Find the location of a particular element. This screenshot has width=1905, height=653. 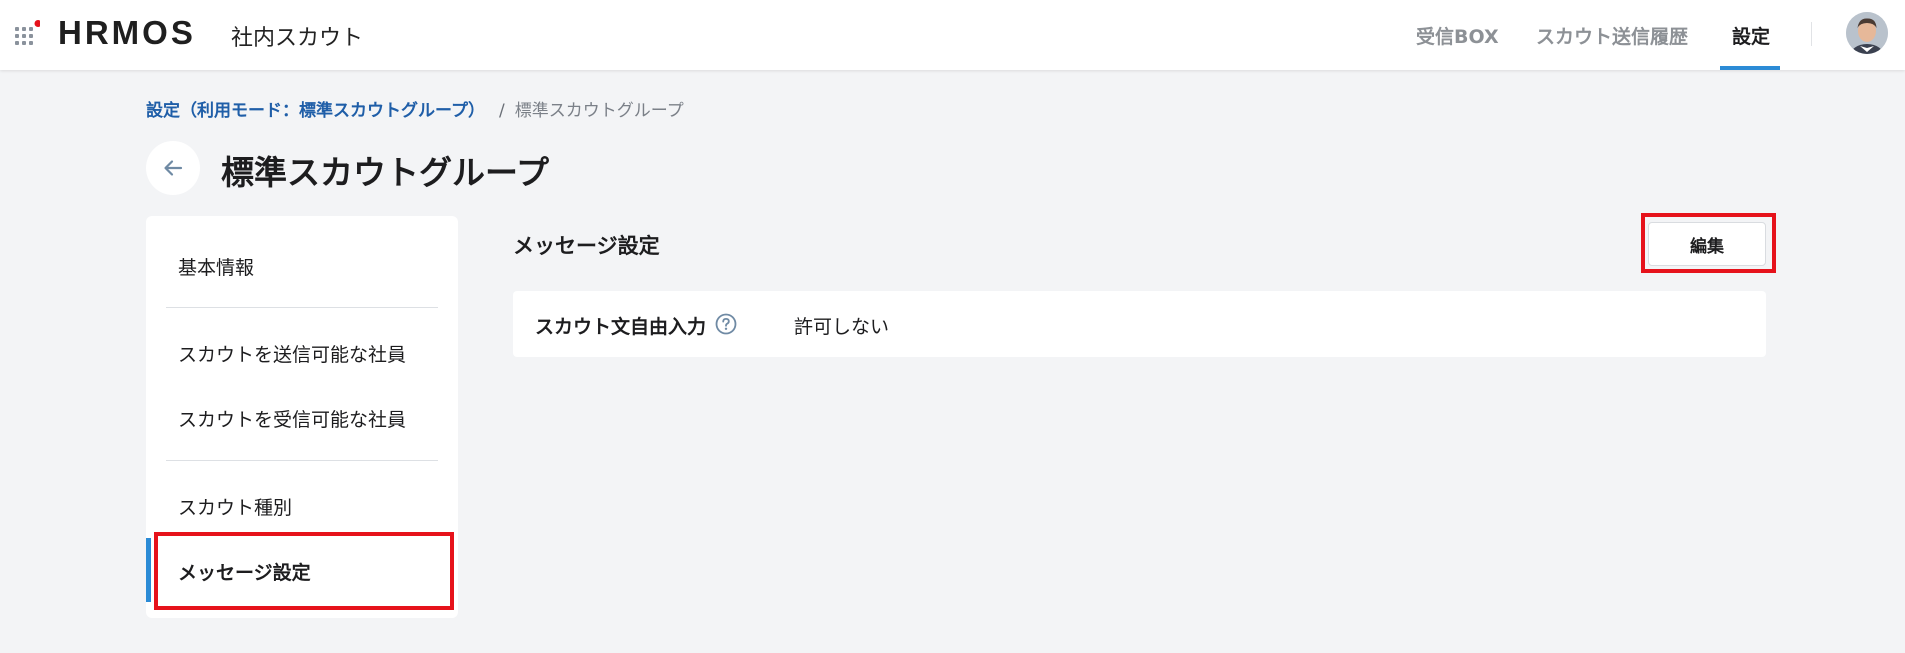

page-title: 標準スカウトグループ is located at coordinates (385, 172).